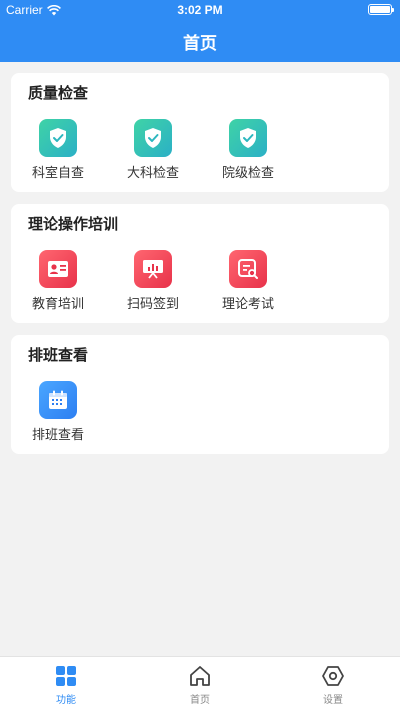 The height and width of the screenshot is (710, 400). Describe the element at coordinates (152, 304) in the screenshot. I see `item-label: 扫码签到` at that location.